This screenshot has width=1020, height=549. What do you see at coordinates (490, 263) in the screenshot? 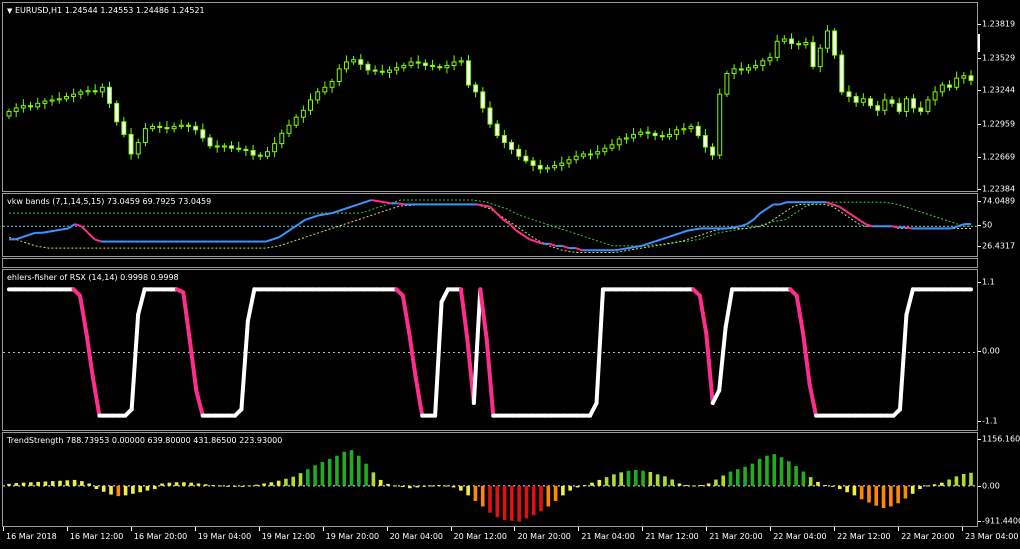
I see `empty-indicator-pane` at bounding box center [490, 263].